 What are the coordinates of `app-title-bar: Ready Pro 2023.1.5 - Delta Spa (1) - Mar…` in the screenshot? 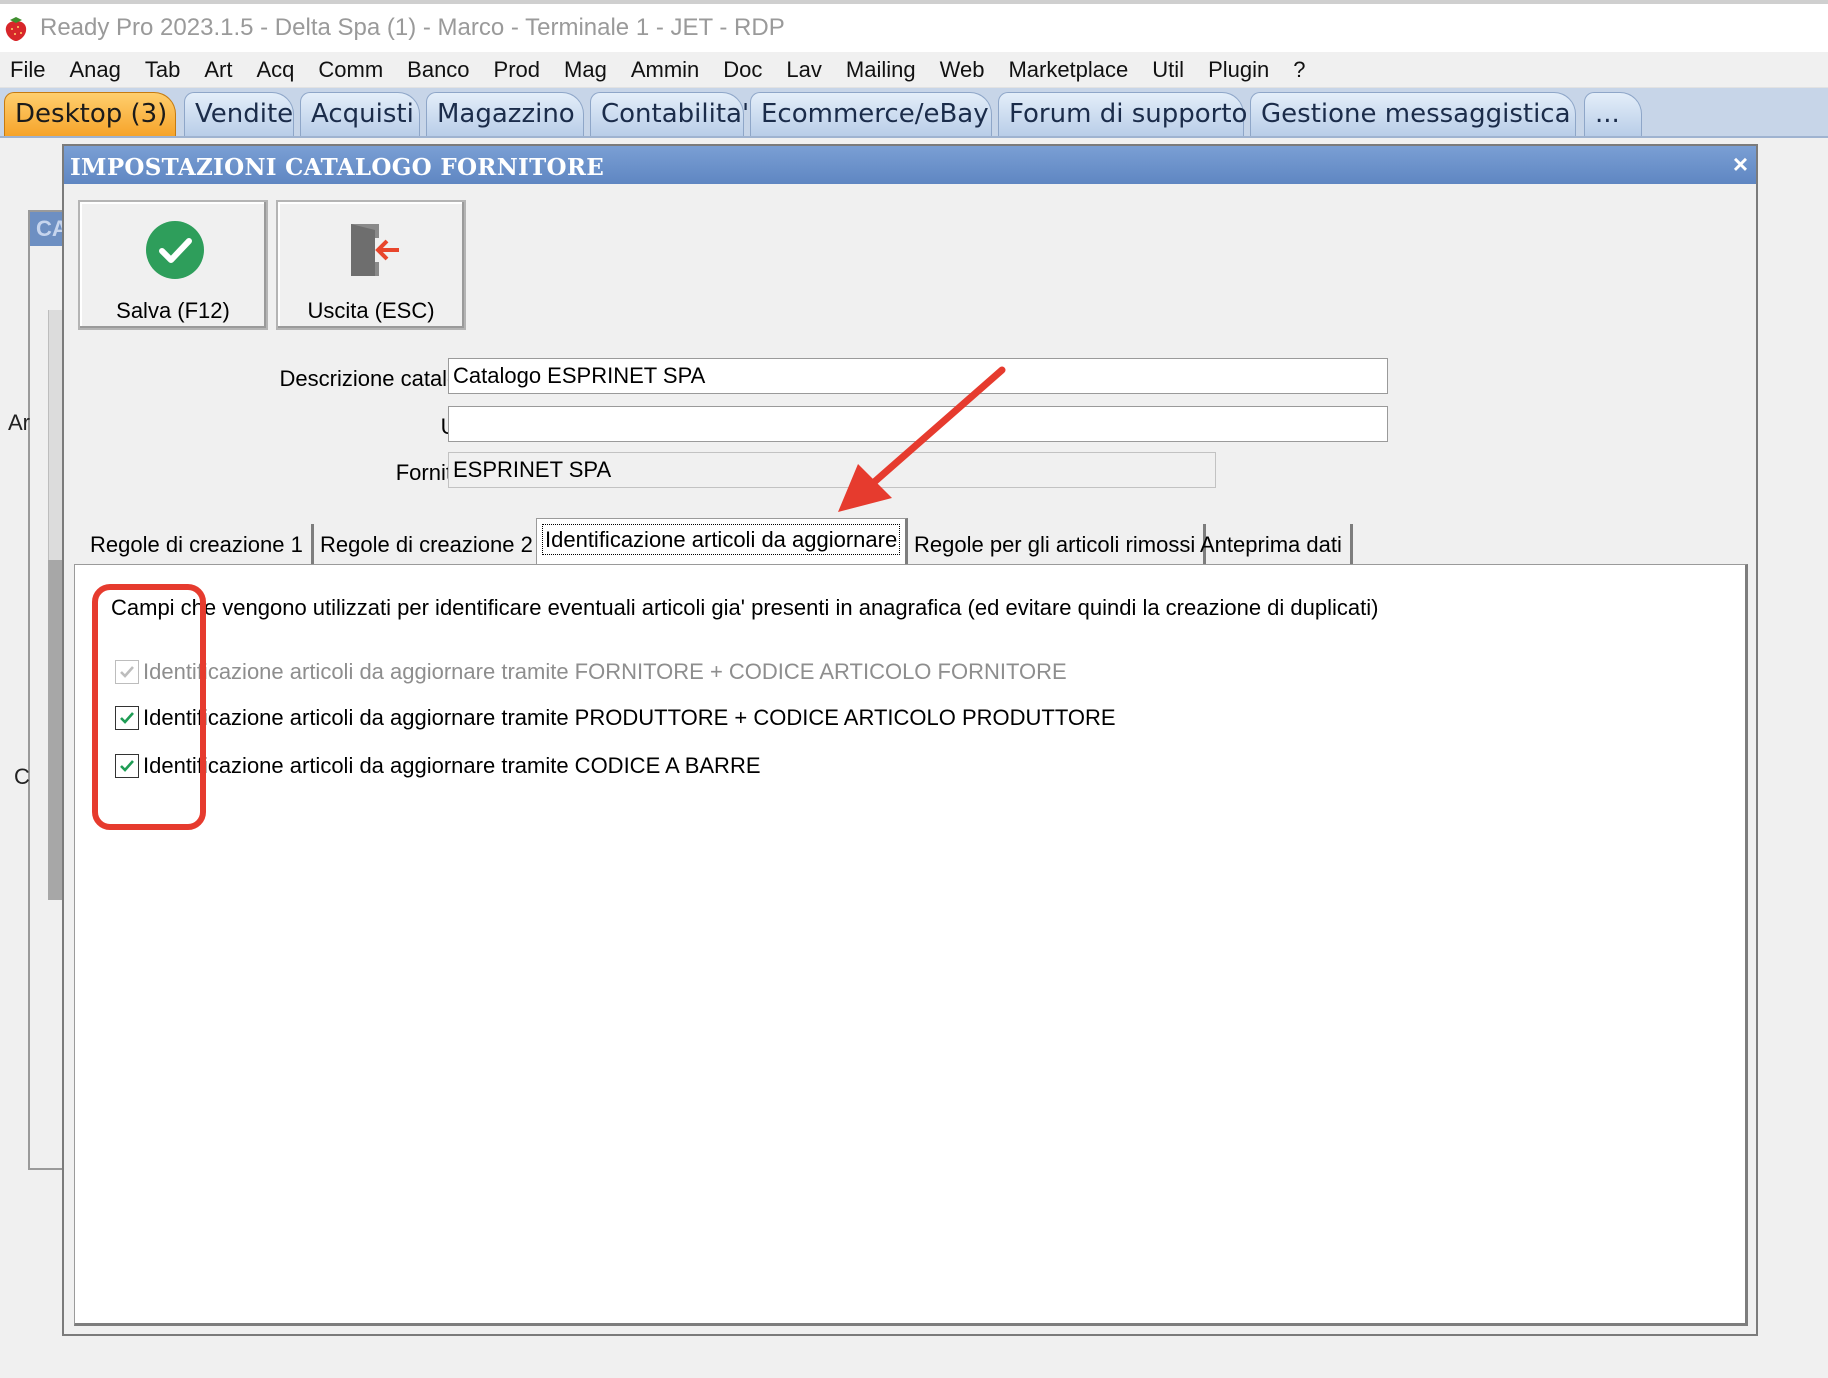 It's located at (914, 26).